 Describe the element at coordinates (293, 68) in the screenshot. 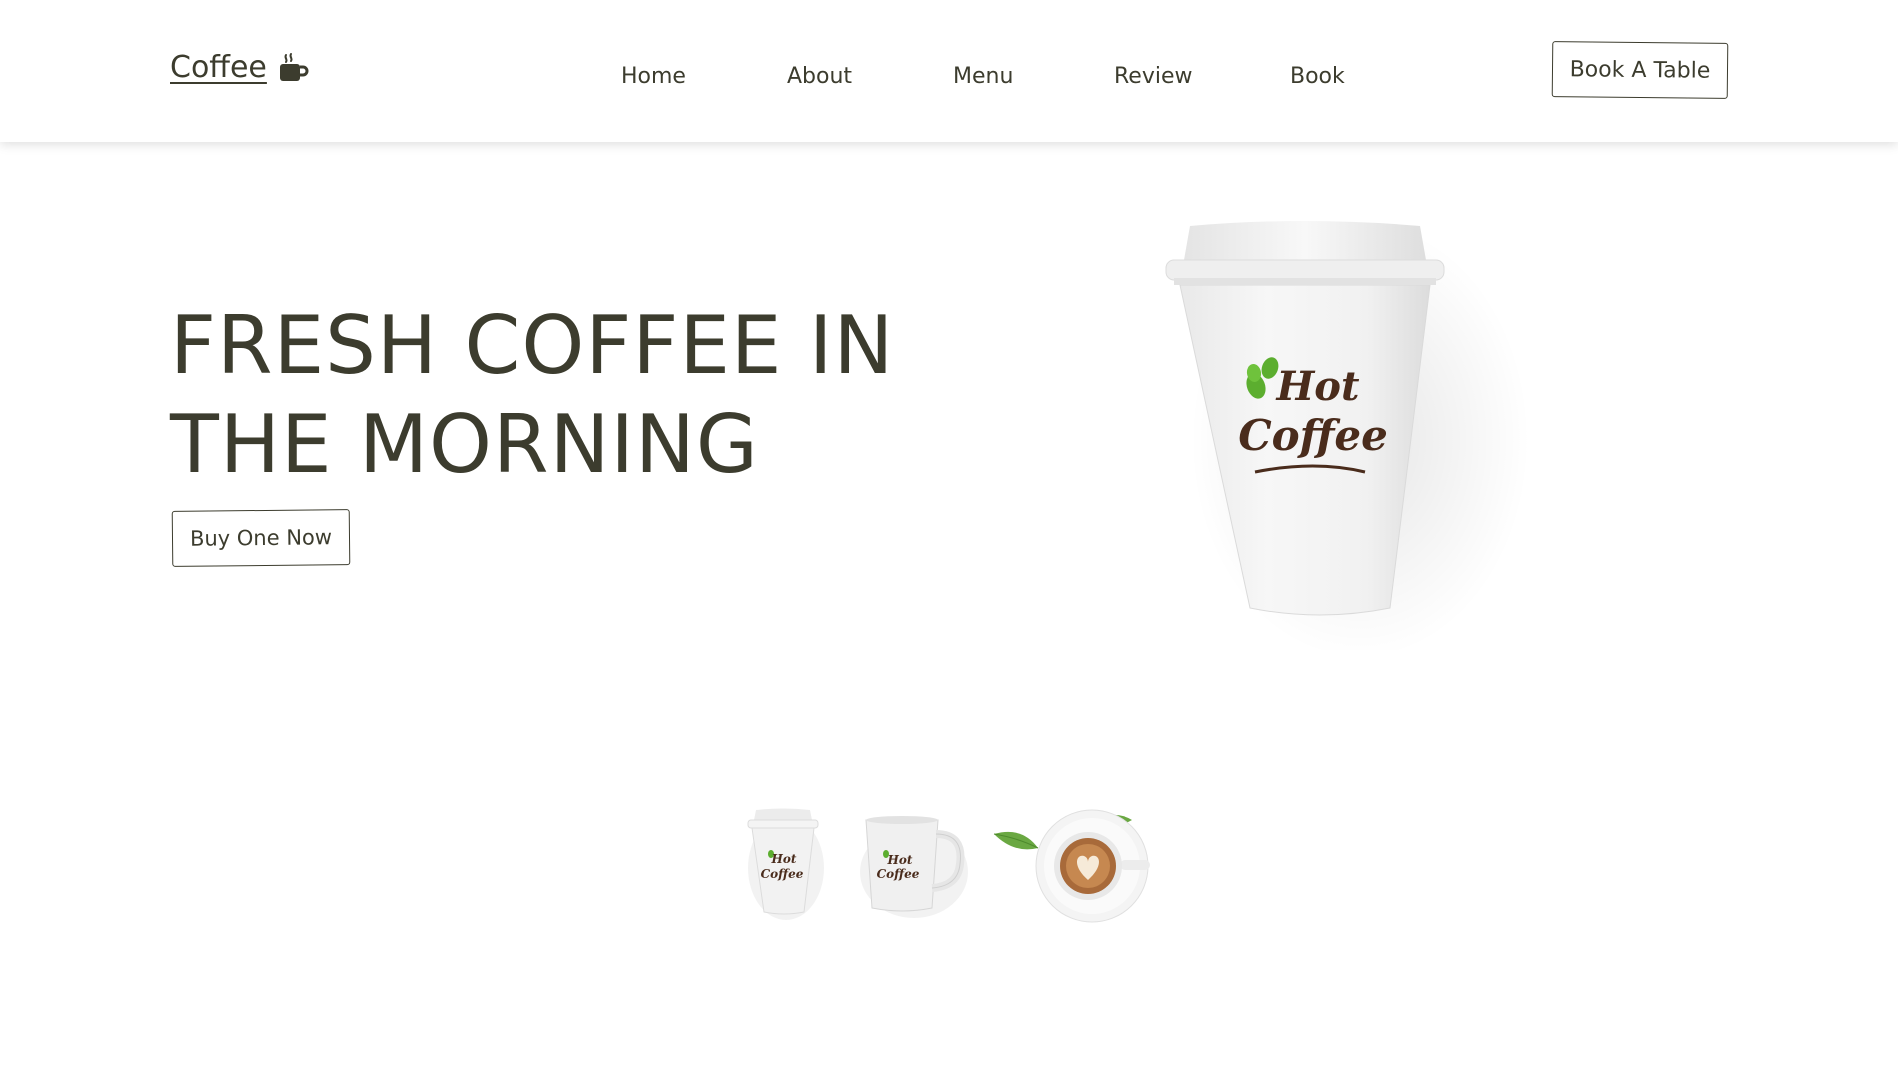

I see `coffee-mug-icon` at that location.